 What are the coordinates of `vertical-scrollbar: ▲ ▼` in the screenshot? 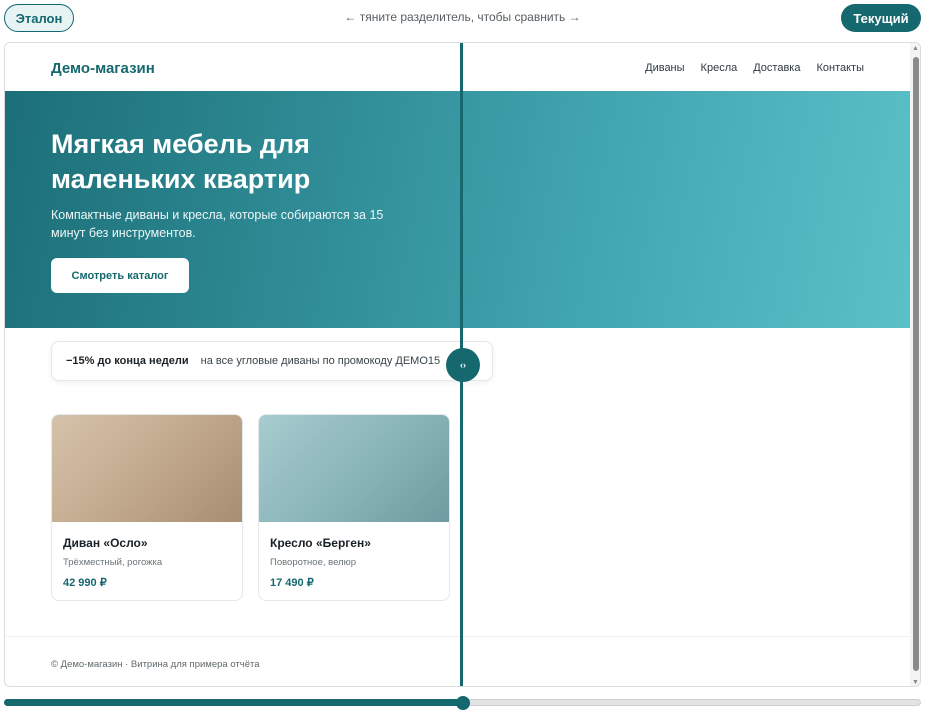 It's located at (915, 364).